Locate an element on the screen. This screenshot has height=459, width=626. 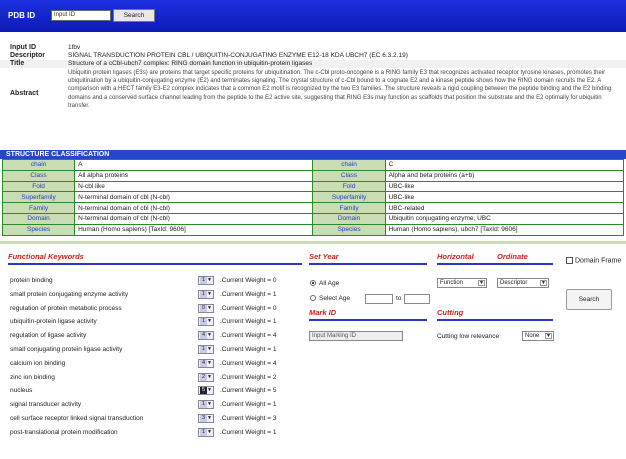
current-weight-text: .Current Weight = 5 is located at coordinates (248, 390).